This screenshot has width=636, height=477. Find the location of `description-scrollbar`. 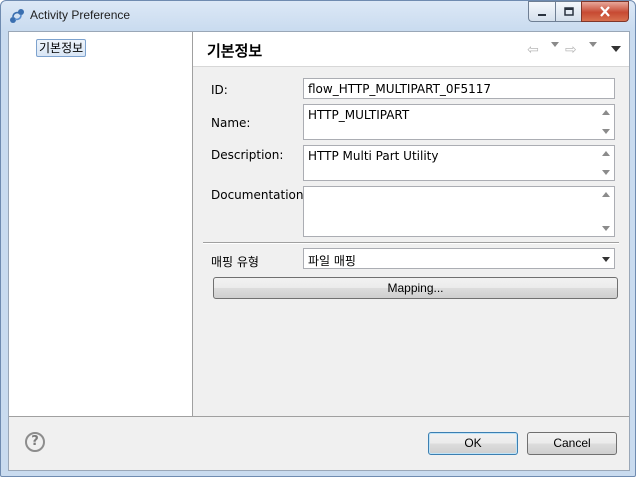

description-scrollbar is located at coordinates (606, 163).